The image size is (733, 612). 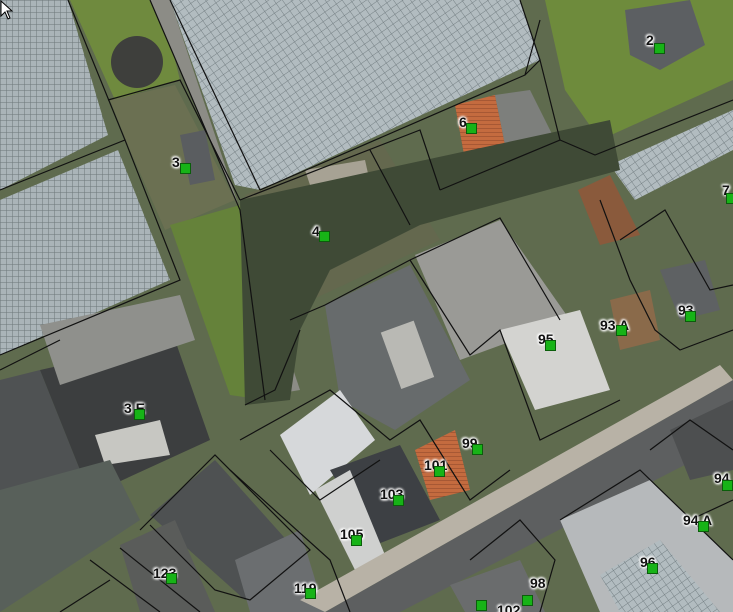 I want to click on address-marker-94a, so click(x=703, y=526).